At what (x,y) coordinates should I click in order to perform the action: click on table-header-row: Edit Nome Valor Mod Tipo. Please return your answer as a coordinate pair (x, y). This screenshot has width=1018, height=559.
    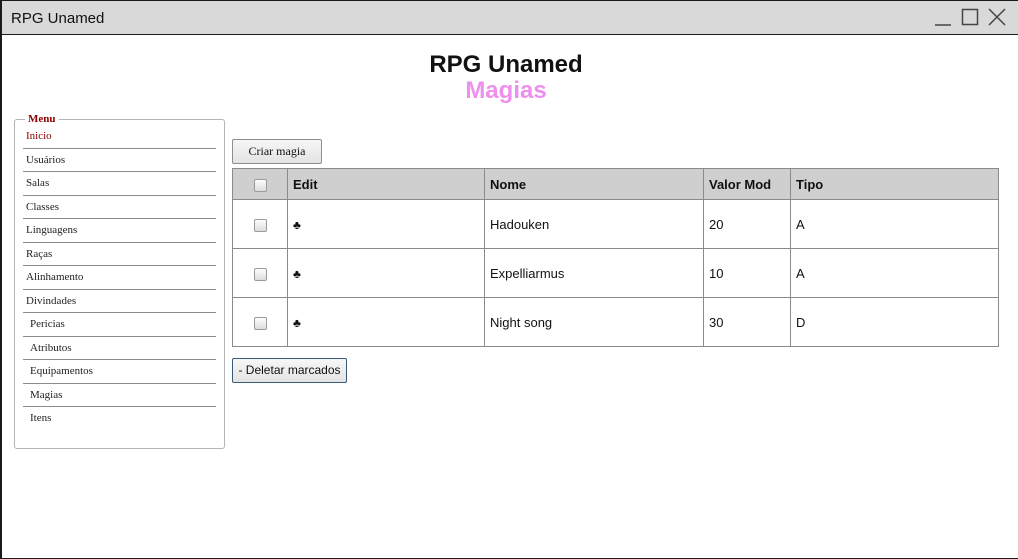
    Looking at the image, I should click on (615, 184).